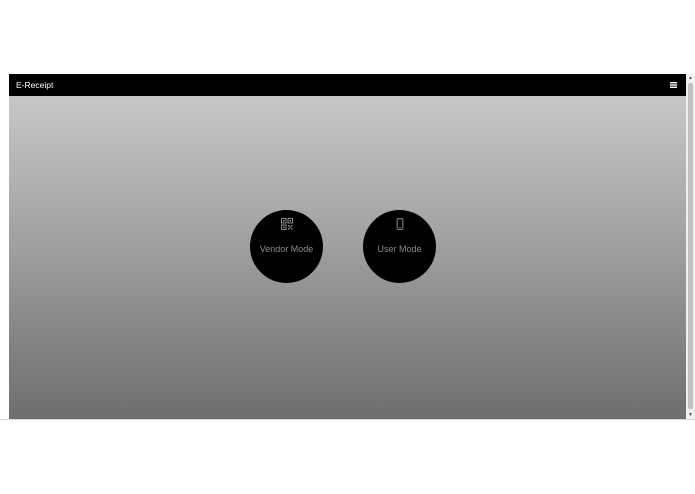 This screenshot has width=695, height=494. Describe the element at coordinates (347, 419) in the screenshot. I see `viewport-bottom-divider` at that location.